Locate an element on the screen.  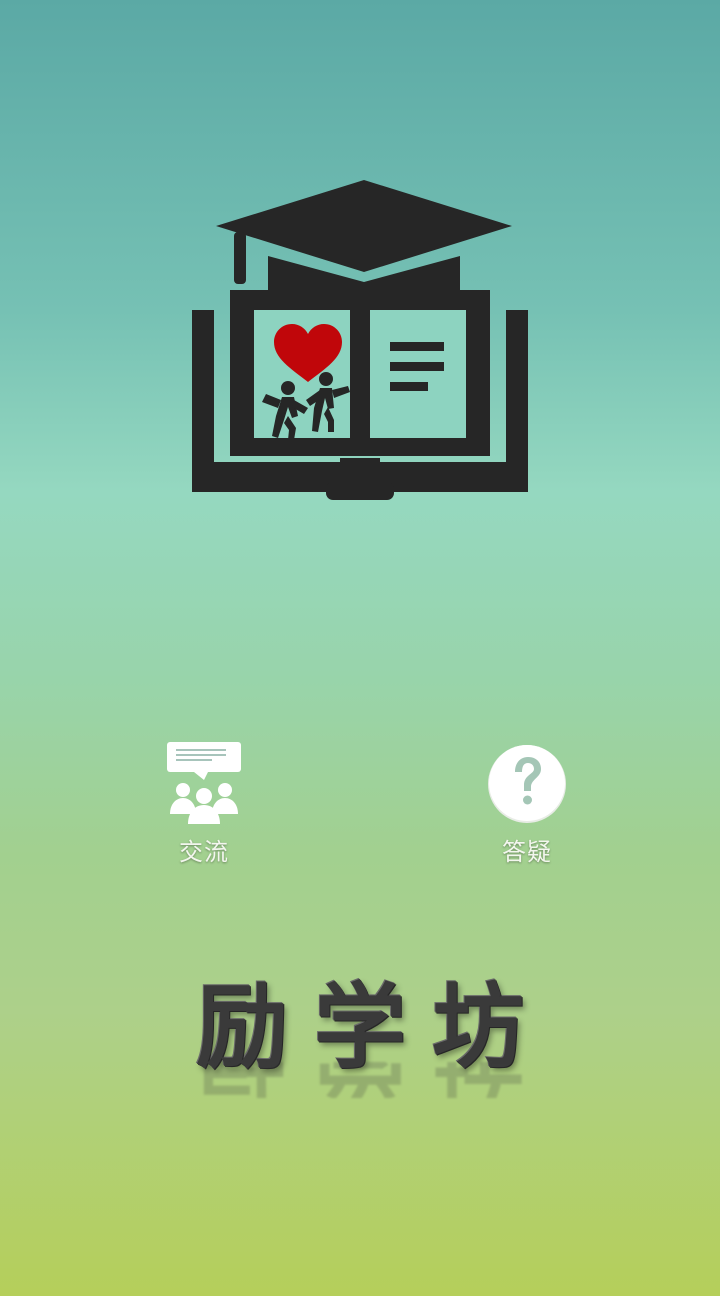
graduation-book-icon is located at coordinates (360, 340).